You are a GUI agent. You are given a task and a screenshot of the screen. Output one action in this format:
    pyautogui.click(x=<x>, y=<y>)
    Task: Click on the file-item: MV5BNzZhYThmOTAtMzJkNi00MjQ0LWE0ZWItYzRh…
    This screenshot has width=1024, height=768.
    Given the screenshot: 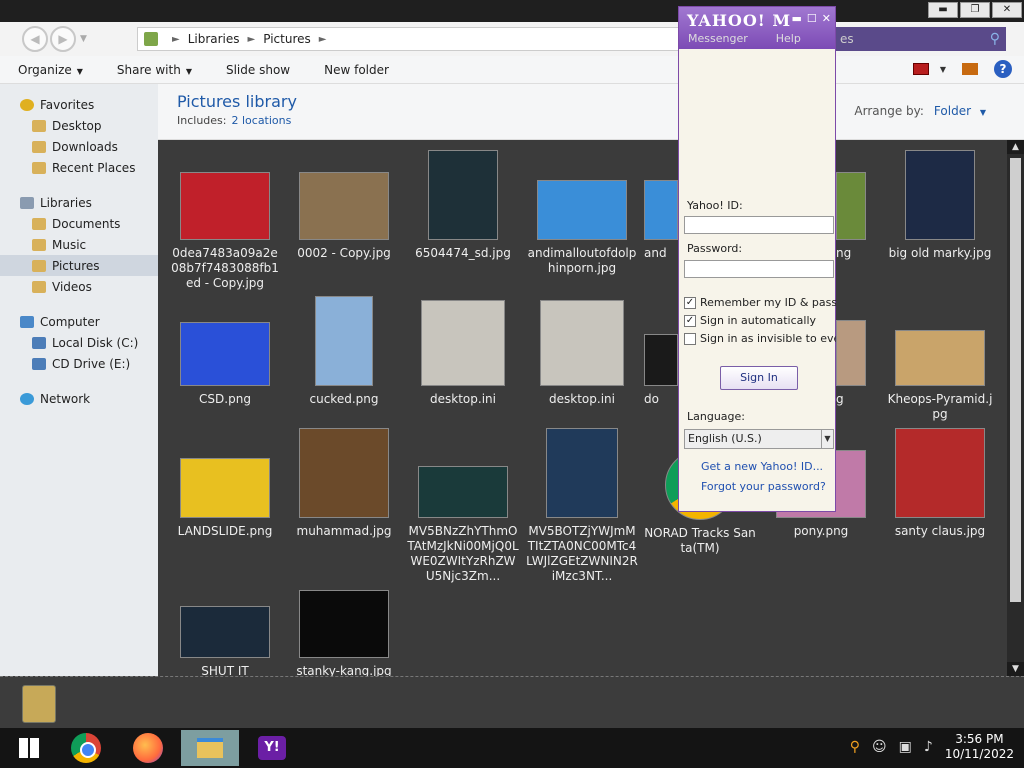 What is the action you would take?
    pyautogui.click(x=463, y=525)
    